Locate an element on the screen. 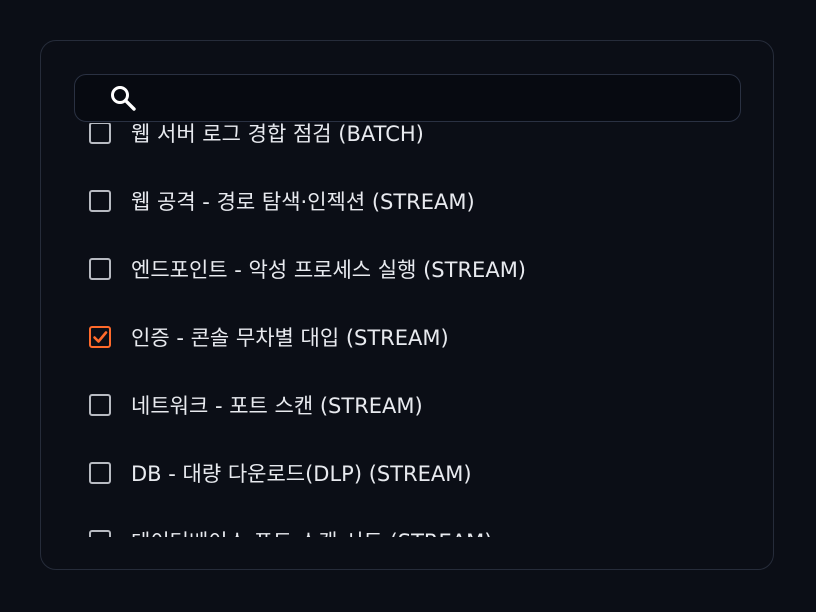 The image size is (816, 612). list-item: 웹 서버 로그 경합 점검 (BATCH) is located at coordinates (256, 138).